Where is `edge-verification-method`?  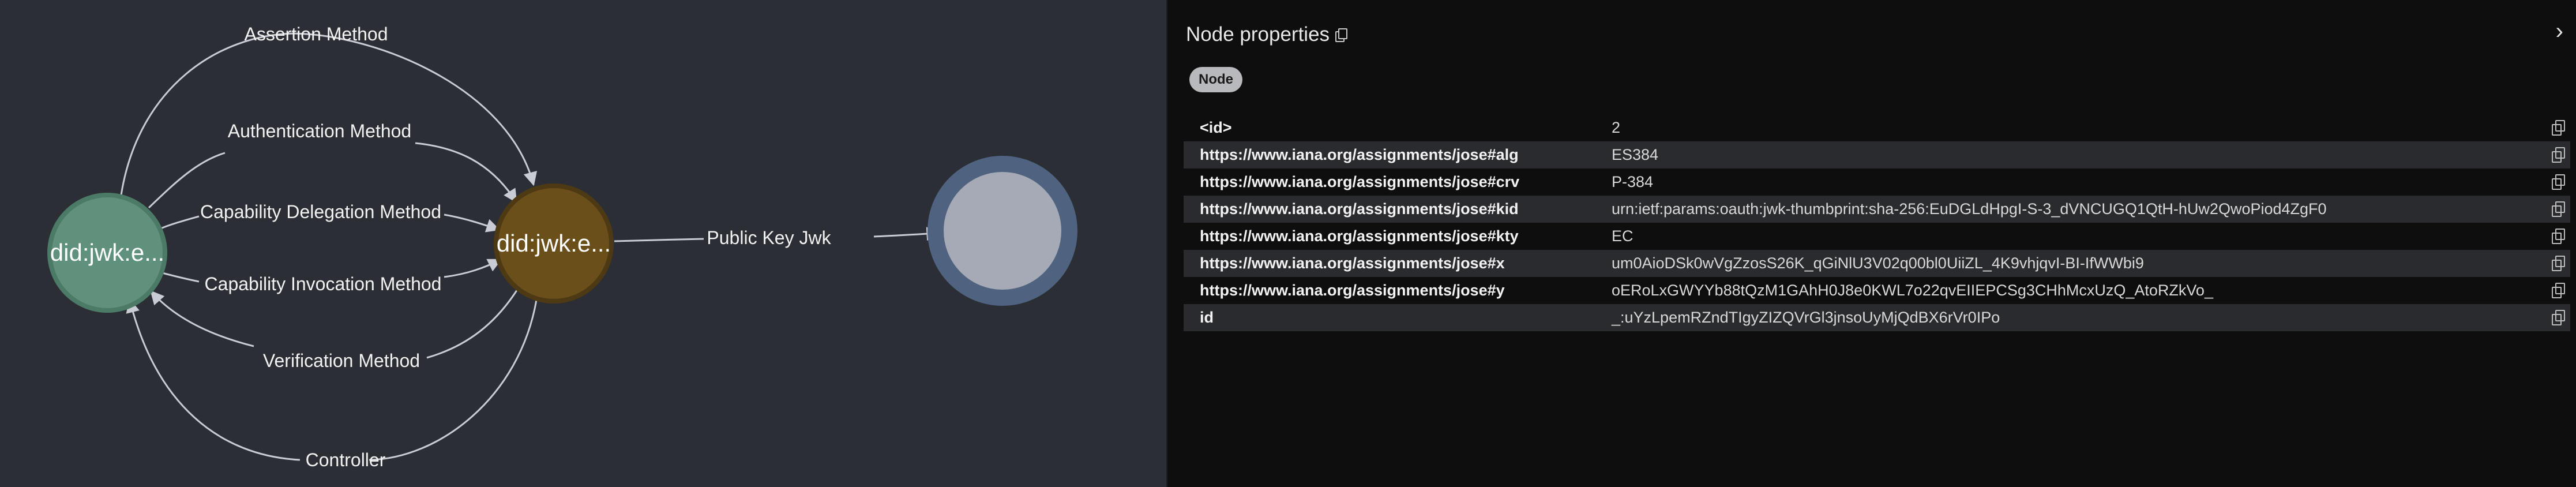 edge-verification-method is located at coordinates (335, 324).